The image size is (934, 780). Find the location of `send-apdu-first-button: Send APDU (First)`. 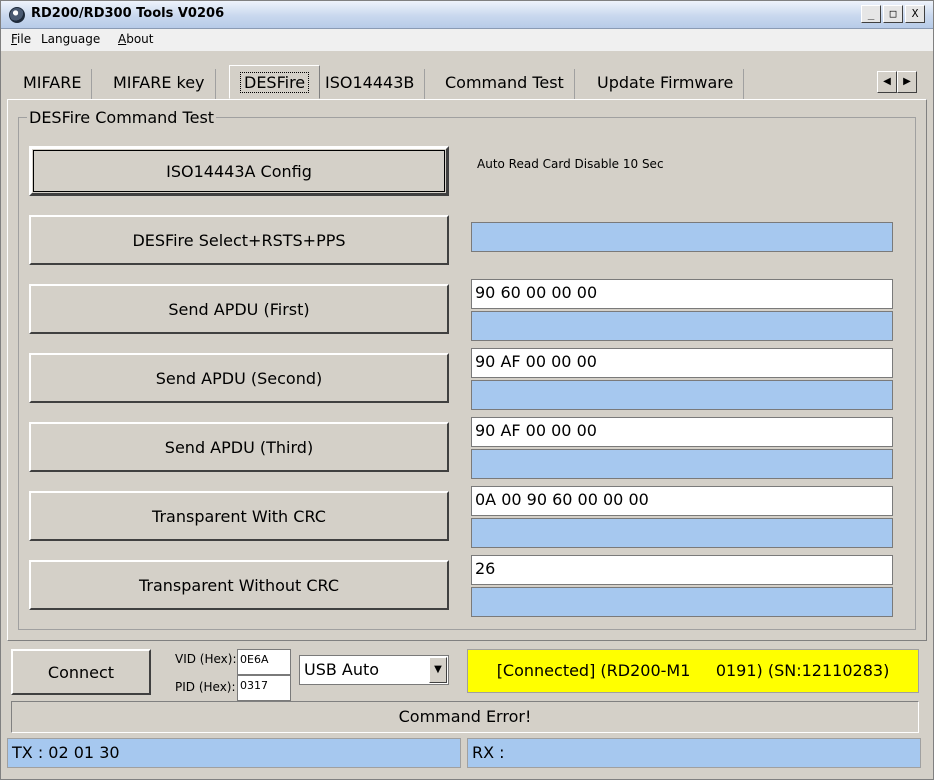

send-apdu-first-button: Send APDU (First) is located at coordinates (239, 309).